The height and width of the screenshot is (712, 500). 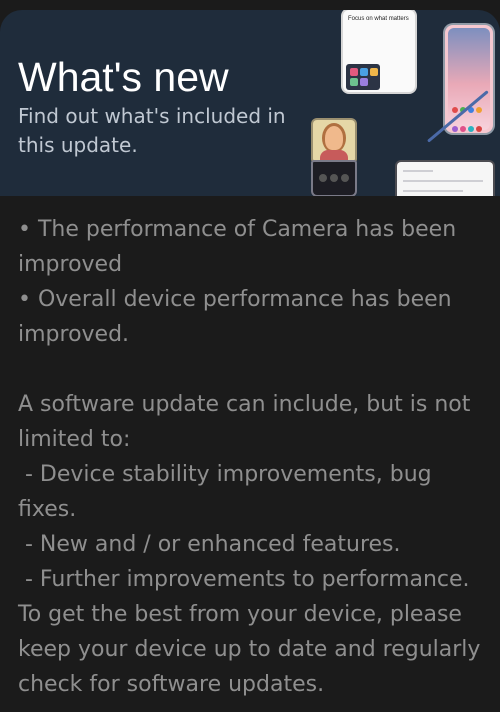 I want to click on note-item: - Further improvements to performance., so click(x=244, y=579).